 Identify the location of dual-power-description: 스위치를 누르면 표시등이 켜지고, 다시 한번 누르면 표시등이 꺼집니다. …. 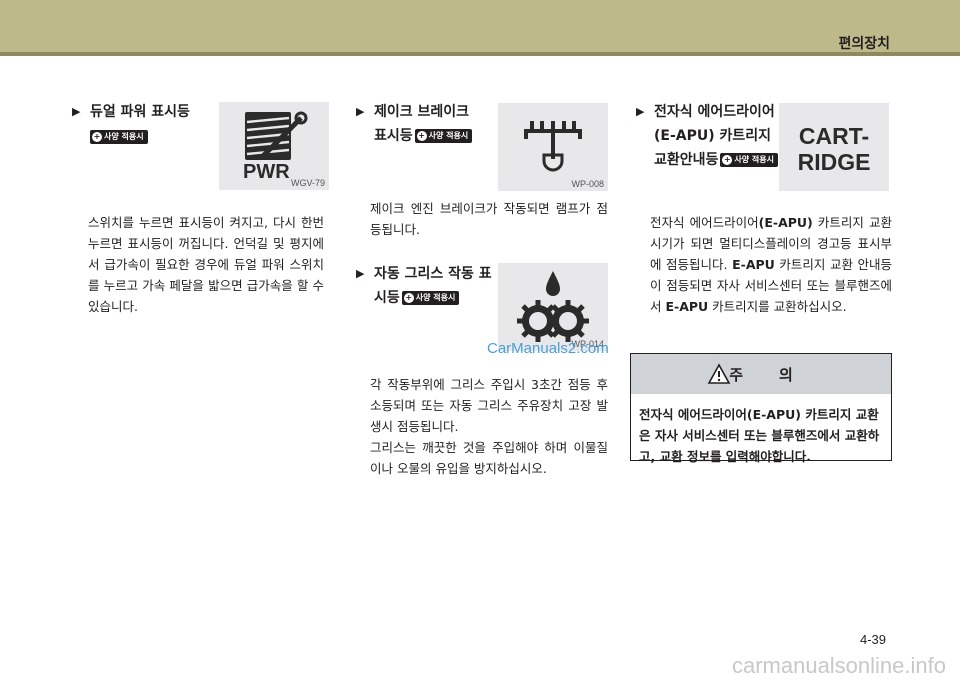
(206, 264).